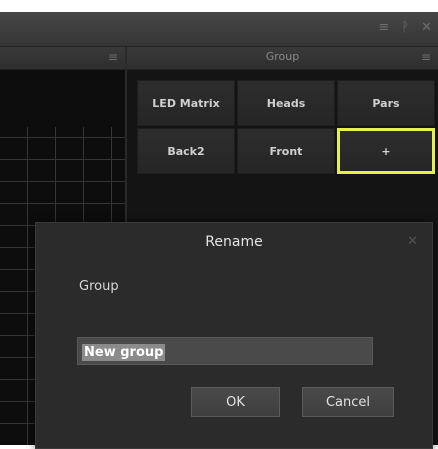  What do you see at coordinates (386, 151) in the screenshot?
I see `add-group-button: +` at bounding box center [386, 151].